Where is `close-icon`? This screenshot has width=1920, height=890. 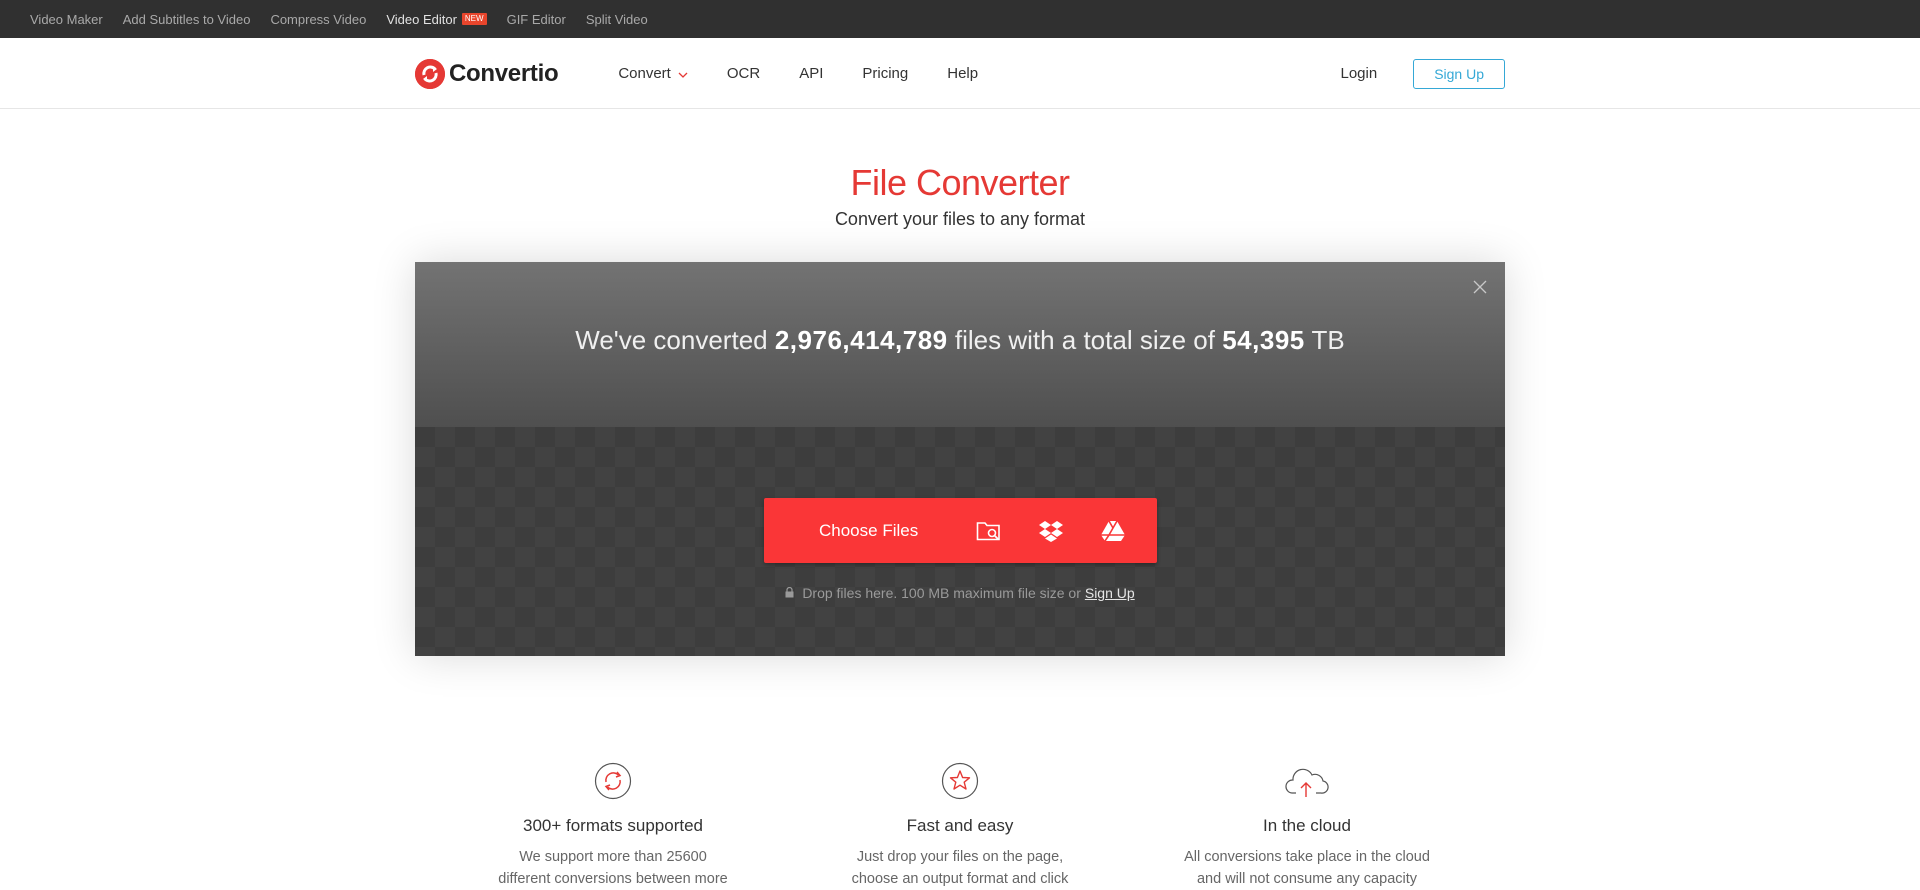
close-icon is located at coordinates (1480, 287).